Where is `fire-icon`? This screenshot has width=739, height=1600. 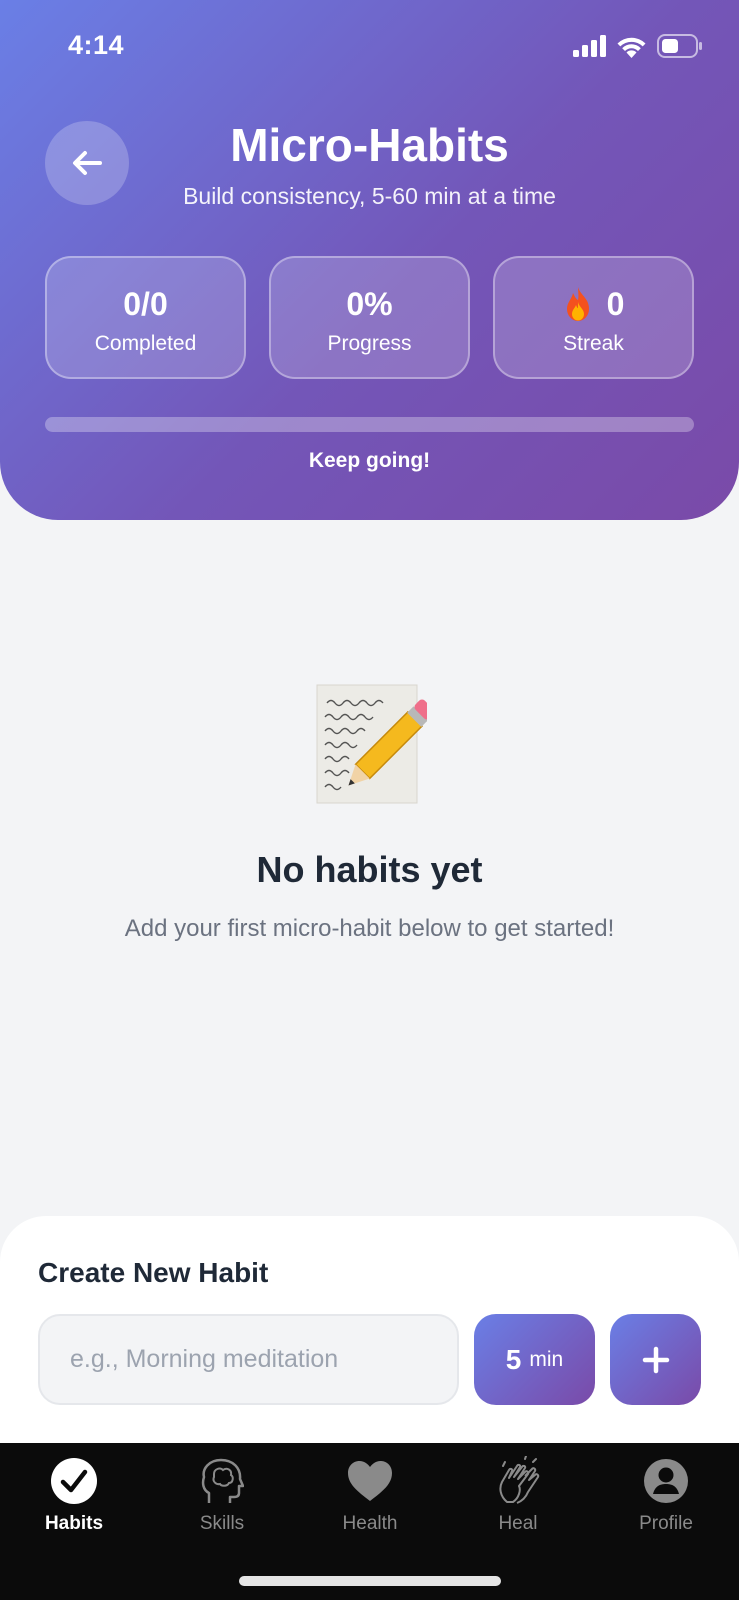
fire-icon is located at coordinates (577, 303).